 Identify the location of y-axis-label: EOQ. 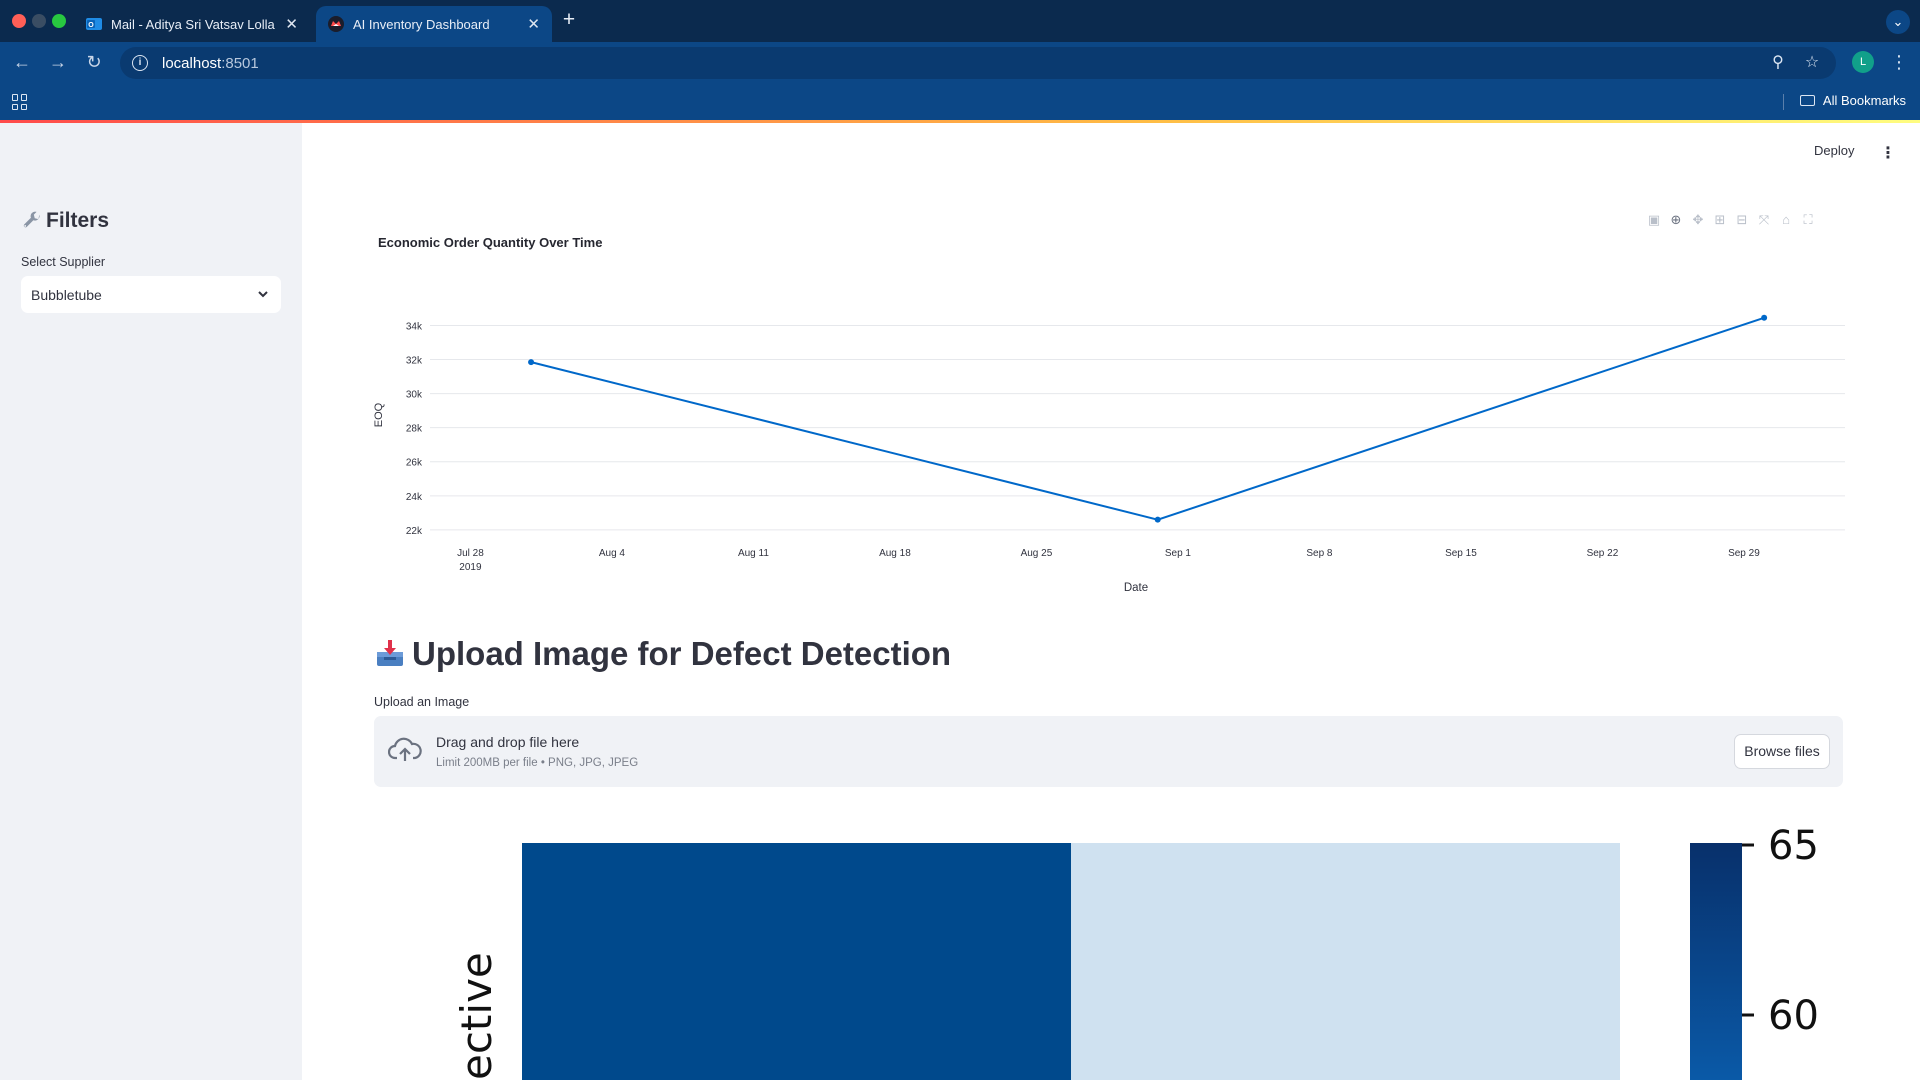
(379, 414).